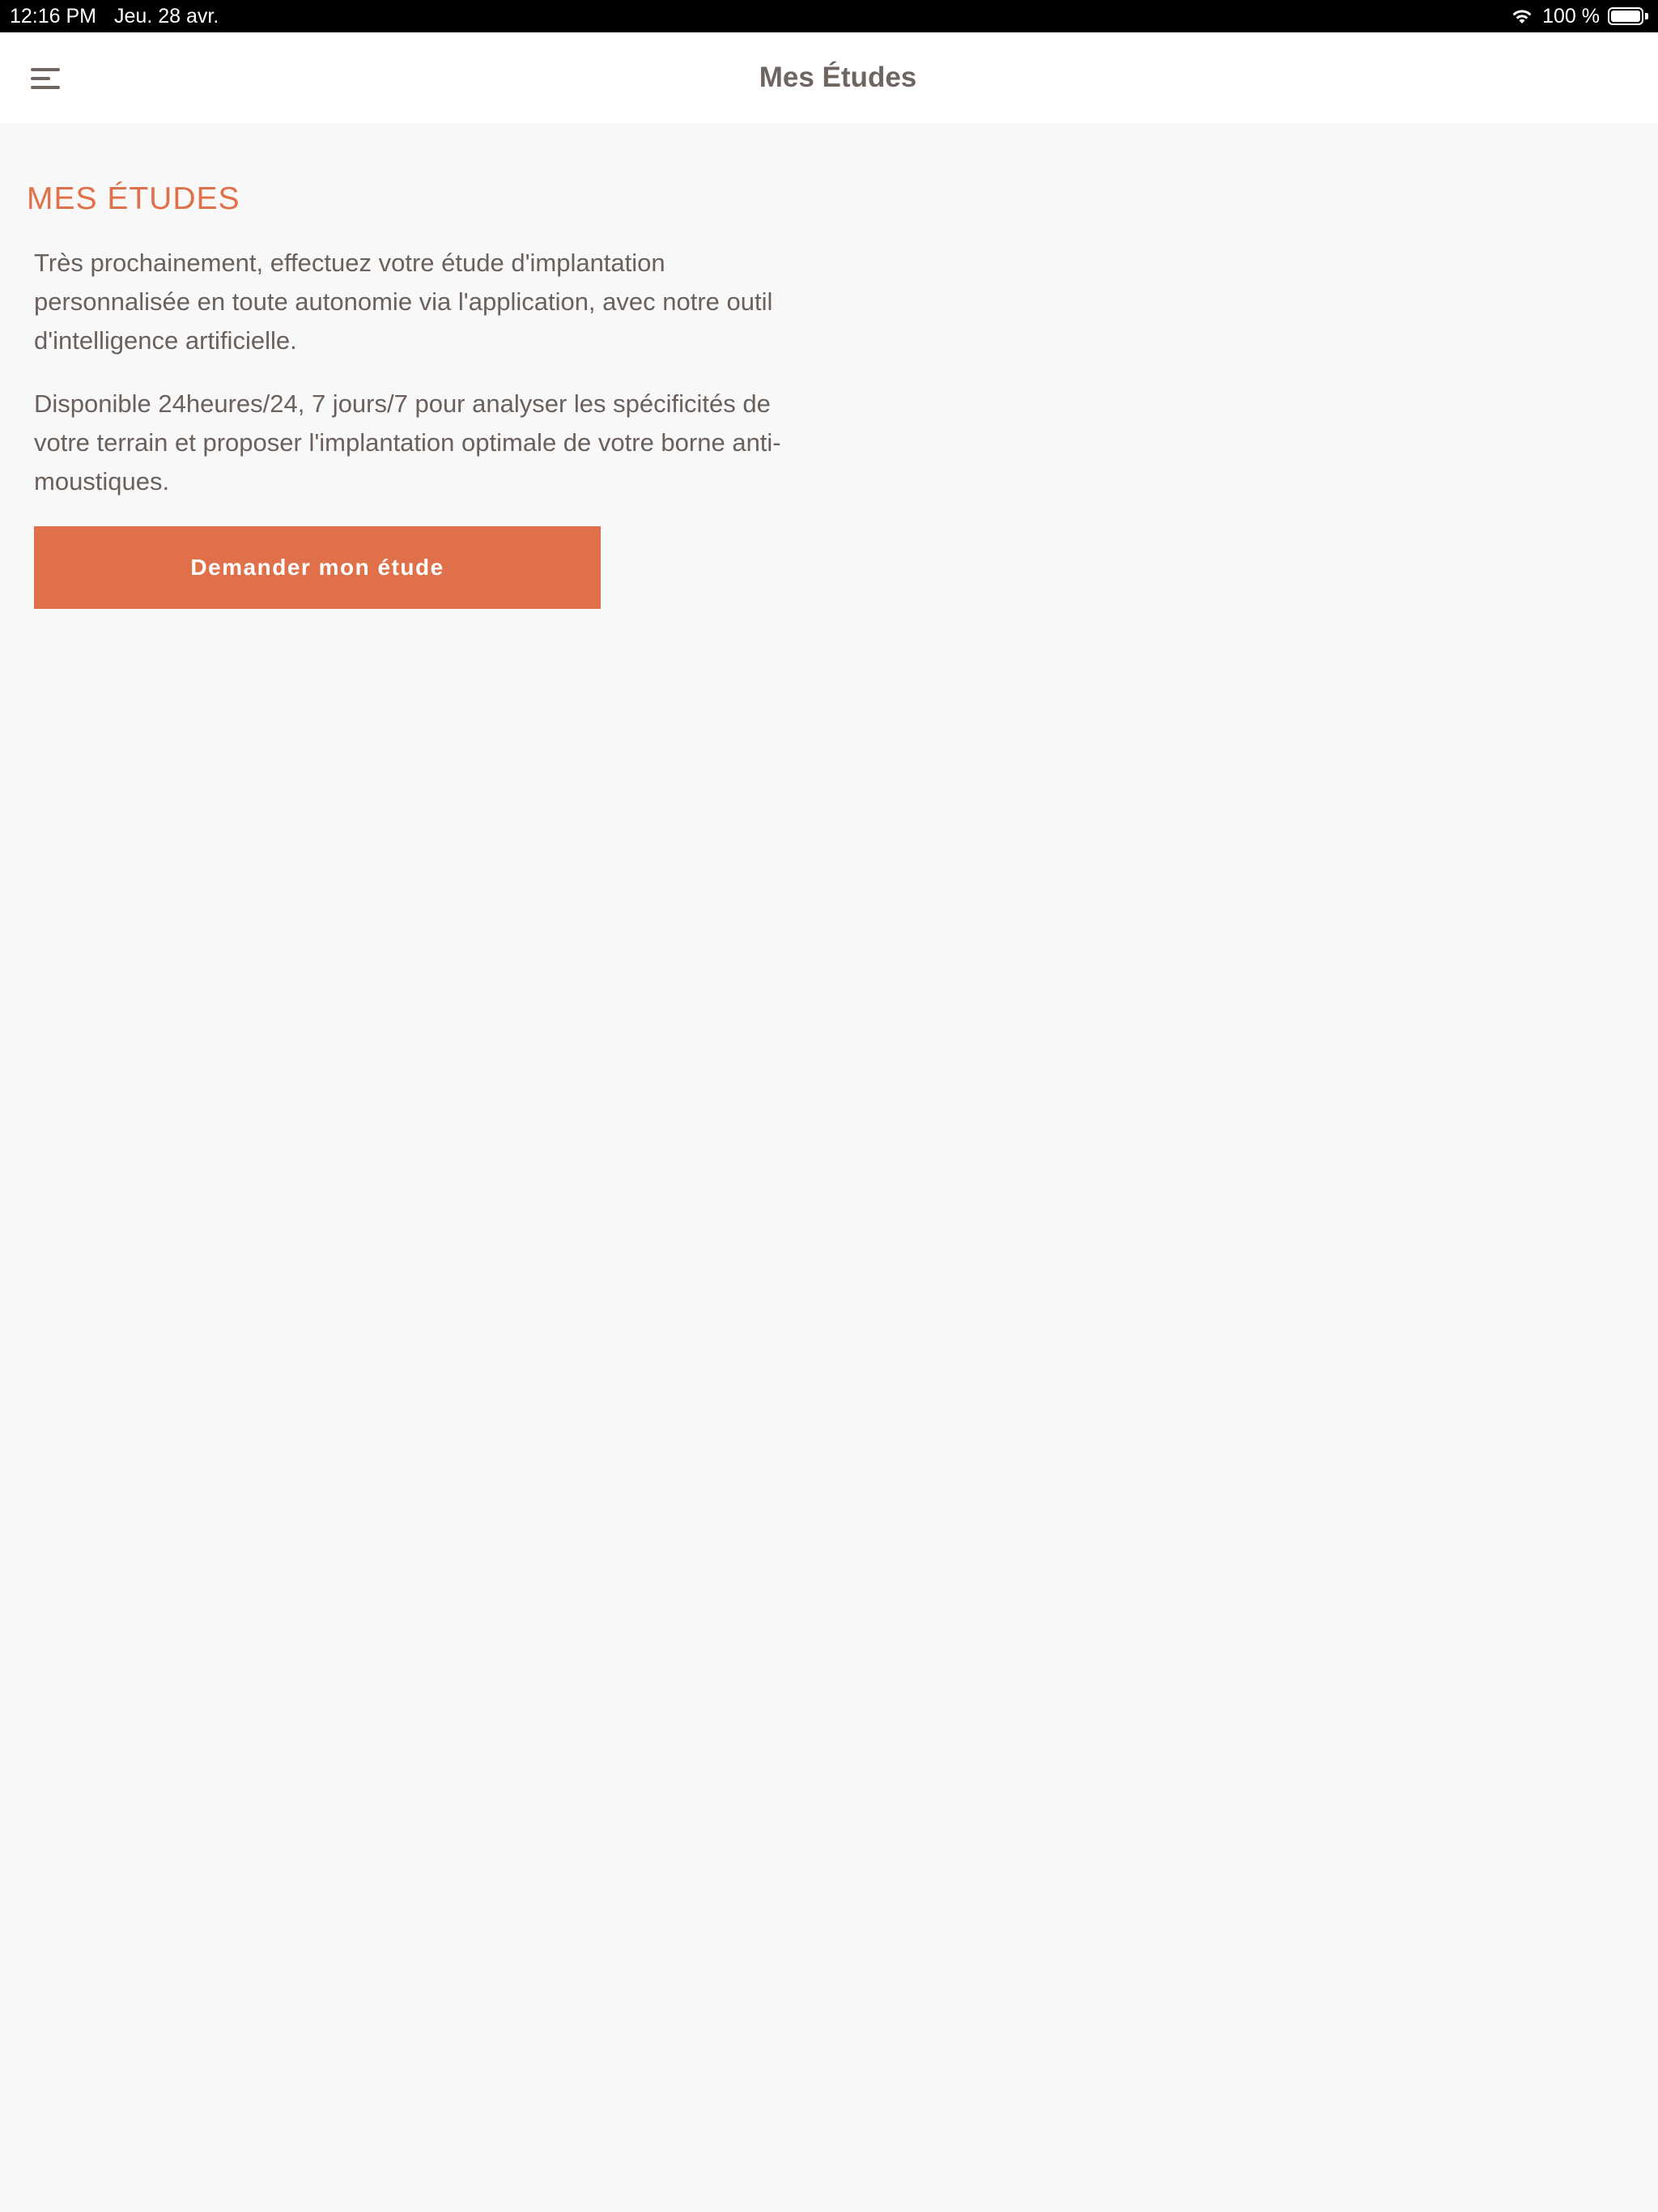  I want to click on navigation-bar: Mes Études, so click(829, 77).